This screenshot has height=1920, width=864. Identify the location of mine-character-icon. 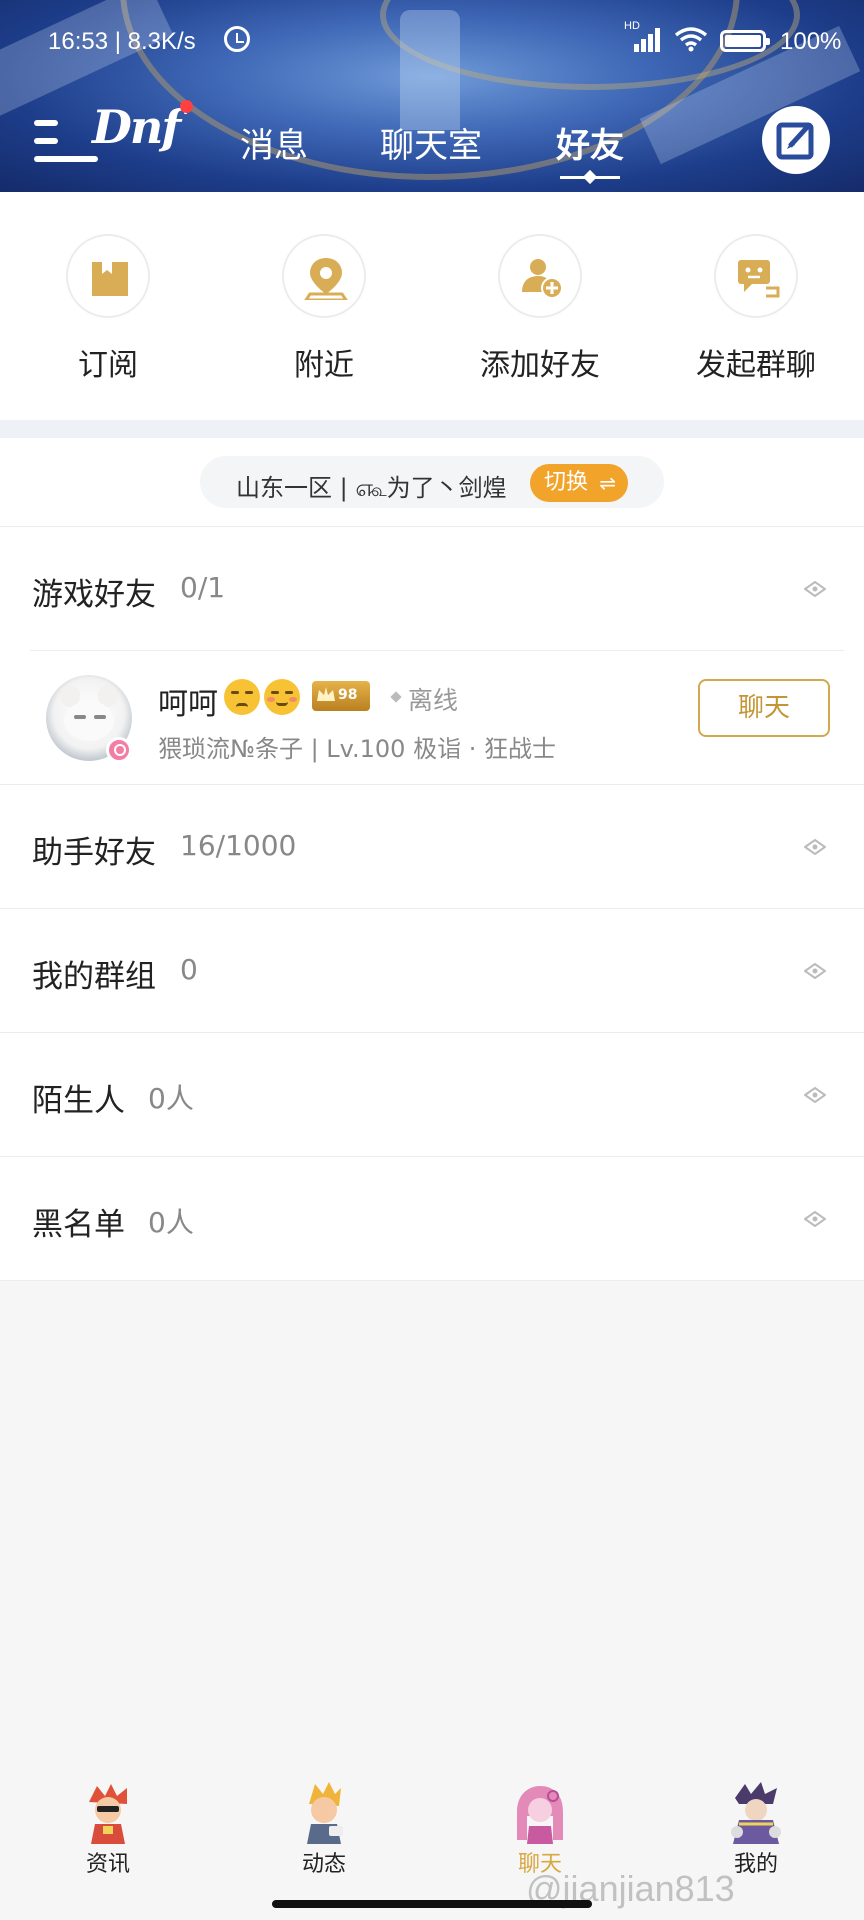
(756, 1813).